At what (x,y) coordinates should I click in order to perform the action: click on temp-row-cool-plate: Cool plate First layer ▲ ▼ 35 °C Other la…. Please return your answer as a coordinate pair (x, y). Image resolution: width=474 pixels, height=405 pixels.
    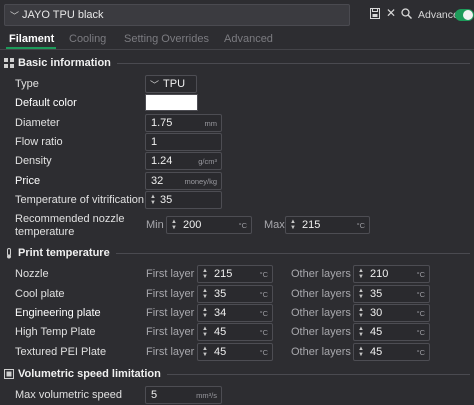
    Looking at the image, I should click on (237, 293).